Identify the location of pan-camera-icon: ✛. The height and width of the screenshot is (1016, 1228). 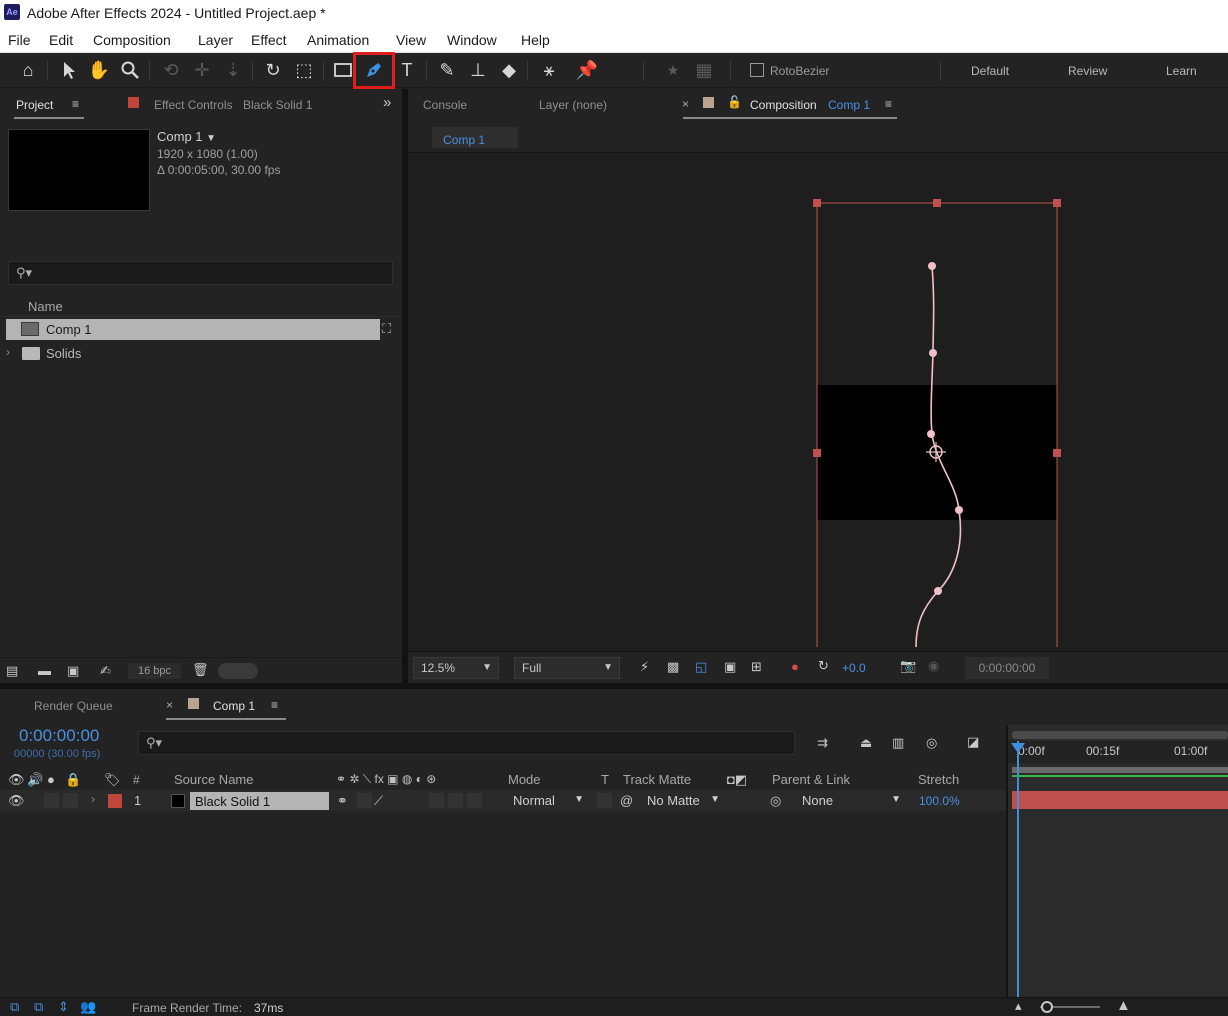
(202, 70).